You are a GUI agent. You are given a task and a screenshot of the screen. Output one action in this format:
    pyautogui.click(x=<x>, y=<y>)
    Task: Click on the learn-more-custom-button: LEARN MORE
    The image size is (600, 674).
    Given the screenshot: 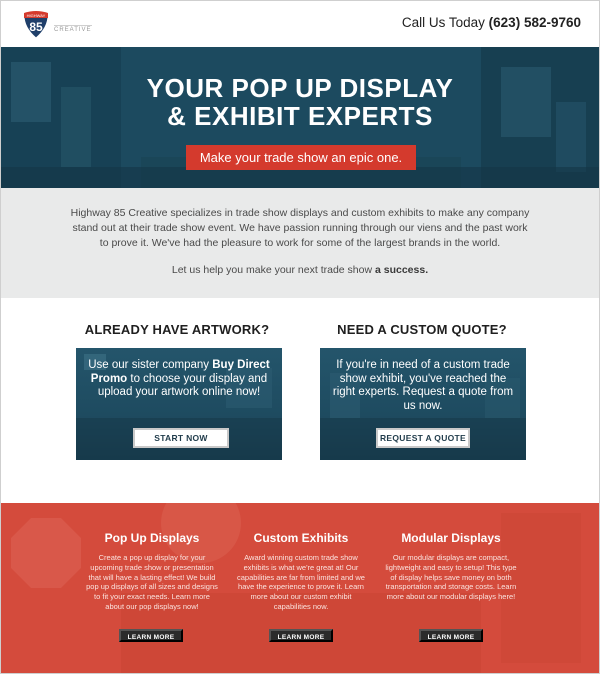 What is the action you would take?
    pyautogui.click(x=301, y=635)
    